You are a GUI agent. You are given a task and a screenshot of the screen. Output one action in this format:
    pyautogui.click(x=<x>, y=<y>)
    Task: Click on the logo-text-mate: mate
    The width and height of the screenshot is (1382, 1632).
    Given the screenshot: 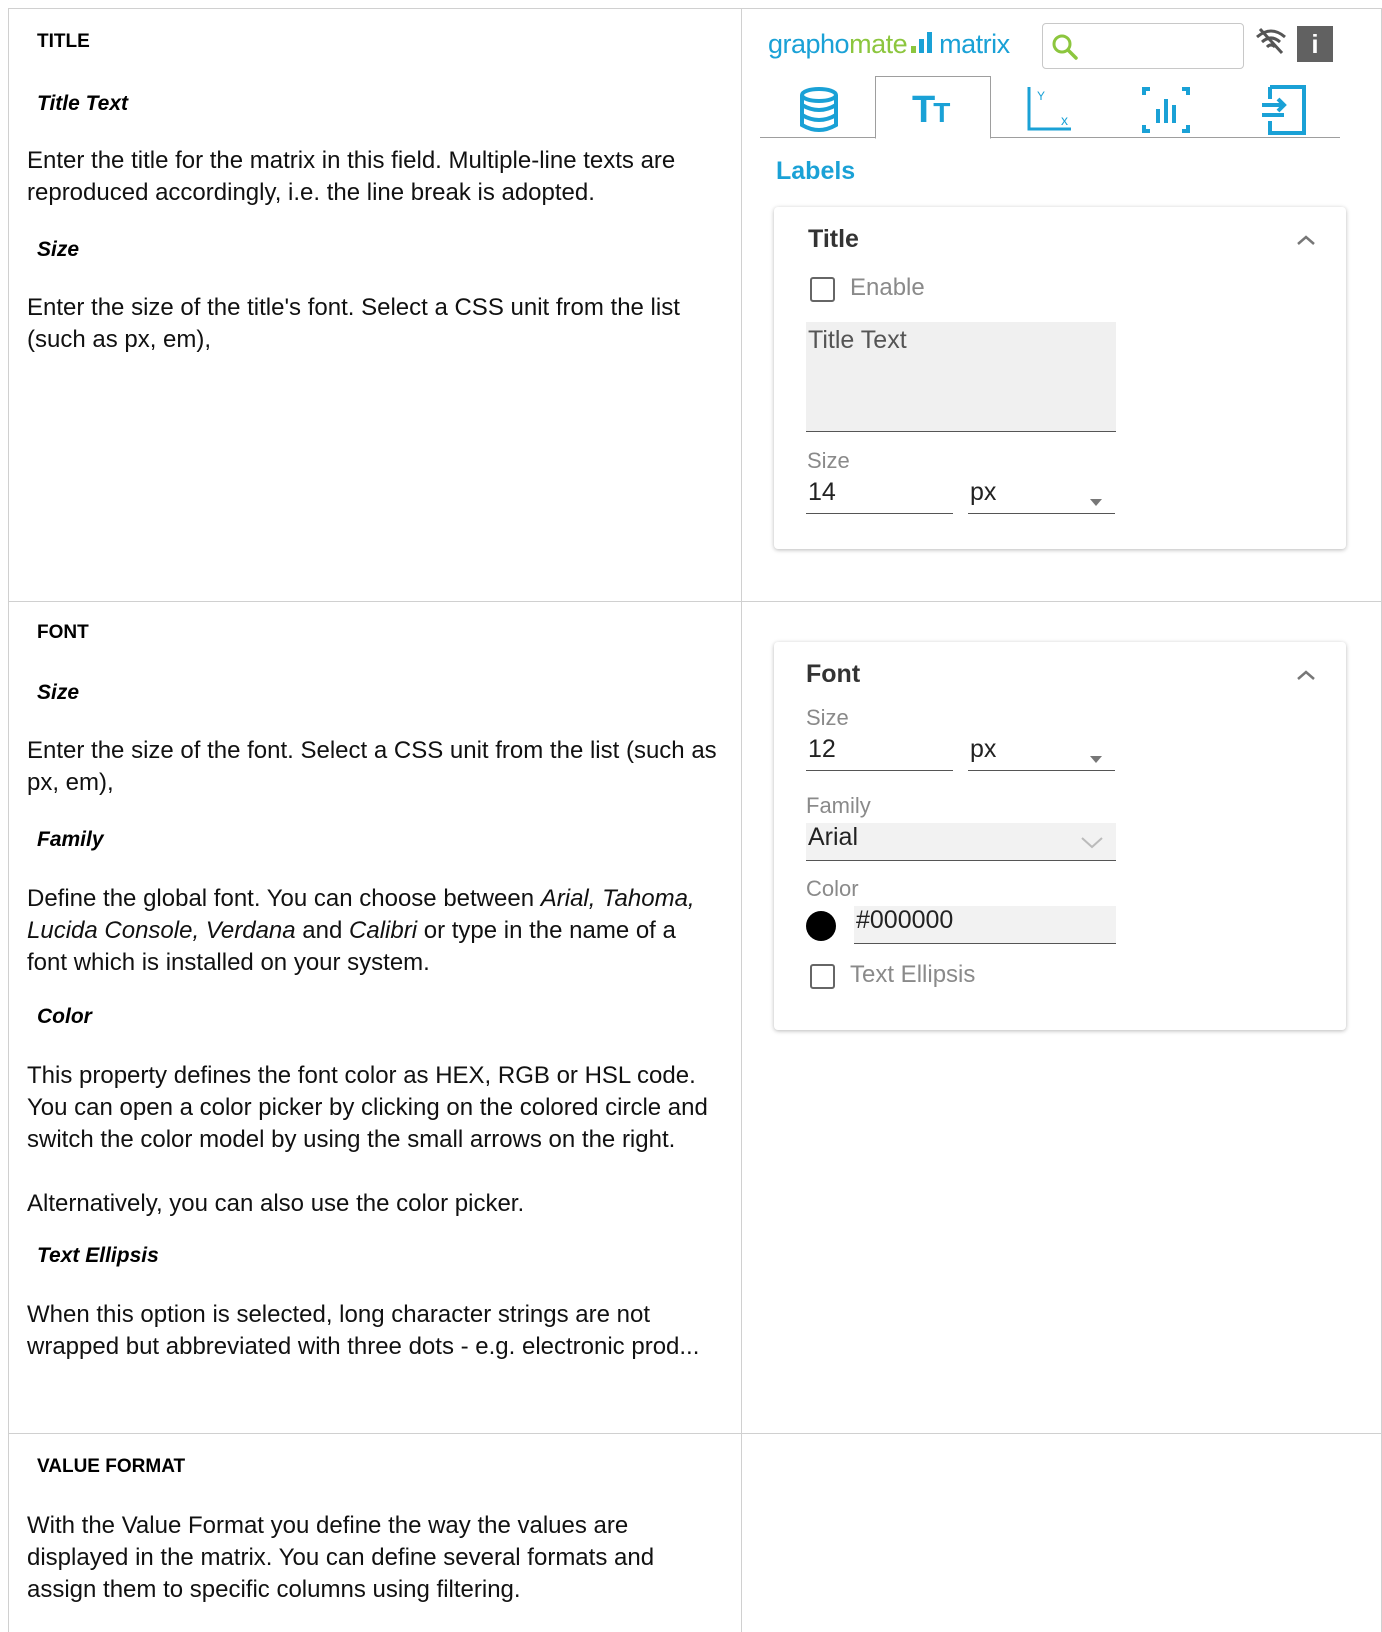 What is the action you would take?
    pyautogui.click(x=878, y=44)
    